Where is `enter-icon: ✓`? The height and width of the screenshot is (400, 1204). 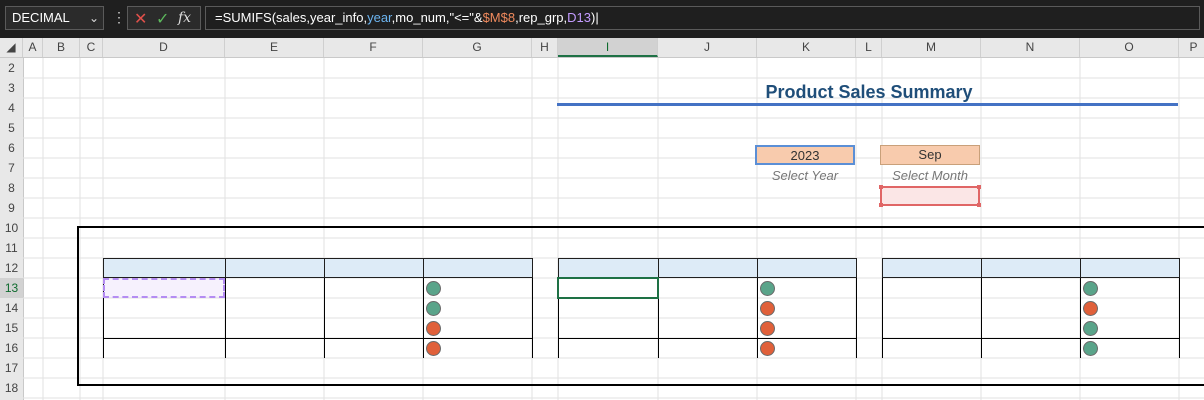
enter-icon: ✓ is located at coordinates (162, 19).